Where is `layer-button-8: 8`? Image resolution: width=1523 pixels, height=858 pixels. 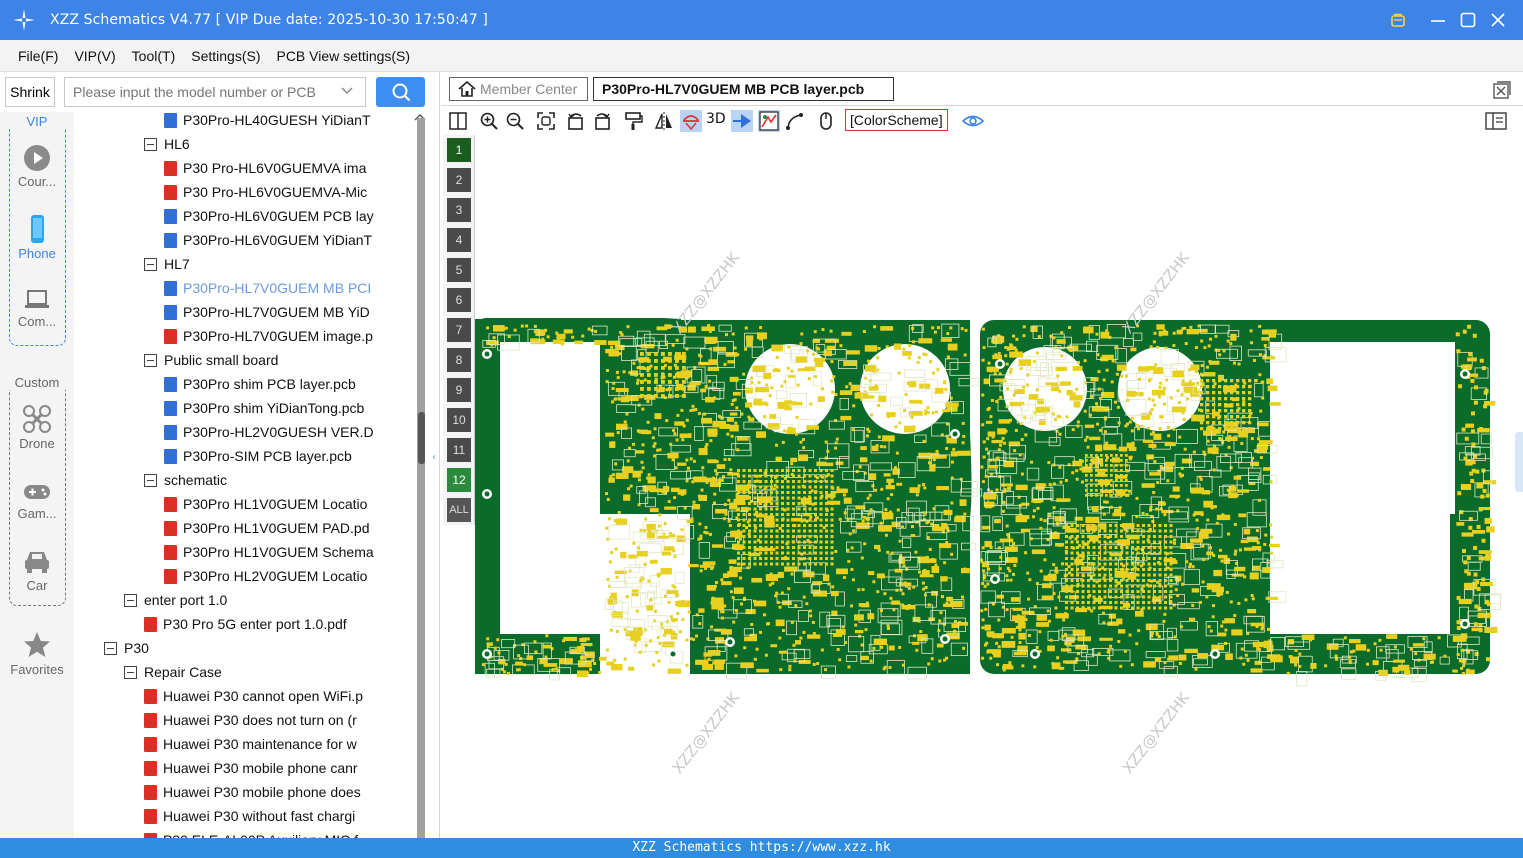 layer-button-8: 8 is located at coordinates (459, 360).